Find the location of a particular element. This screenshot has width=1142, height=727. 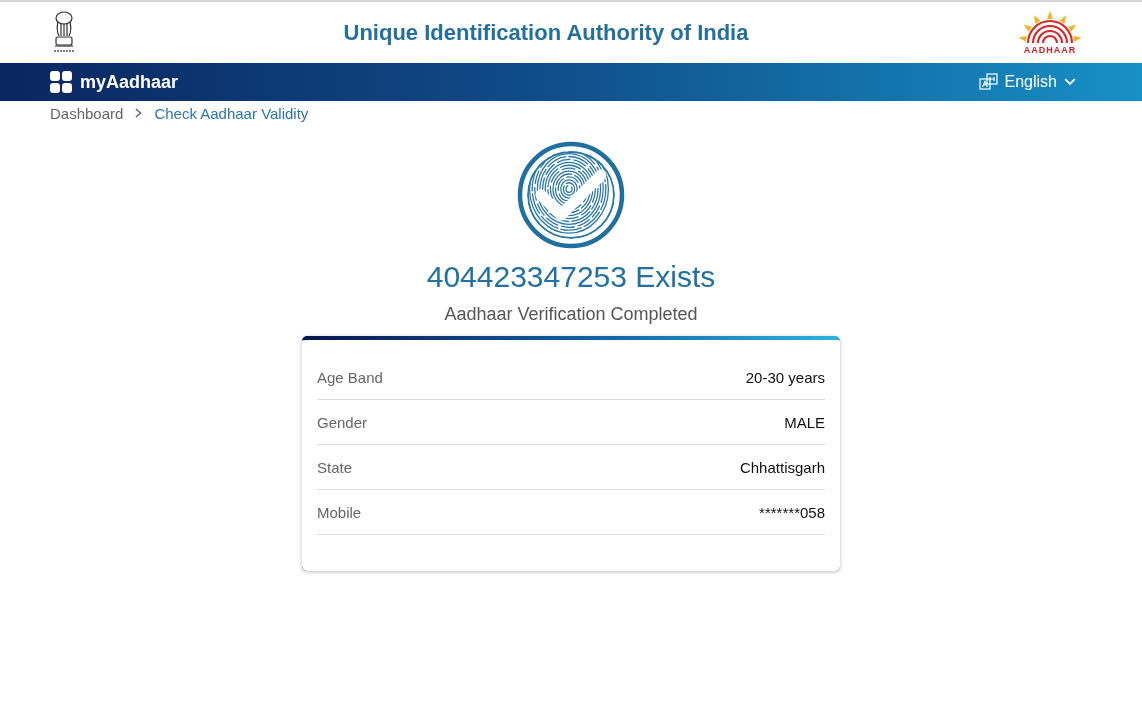

detail-label: Gender is located at coordinates (342, 422).